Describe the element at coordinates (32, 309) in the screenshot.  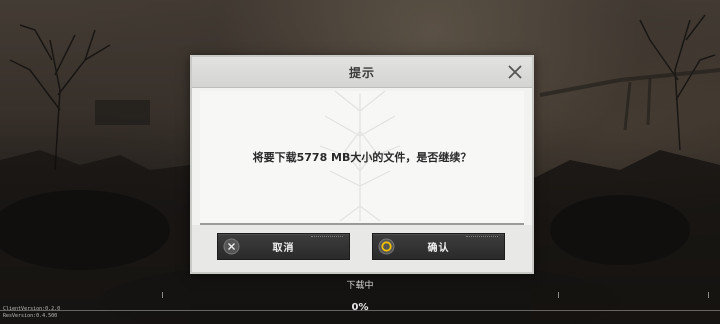
I see `client-version: ClientVersion:0.2.0` at that location.